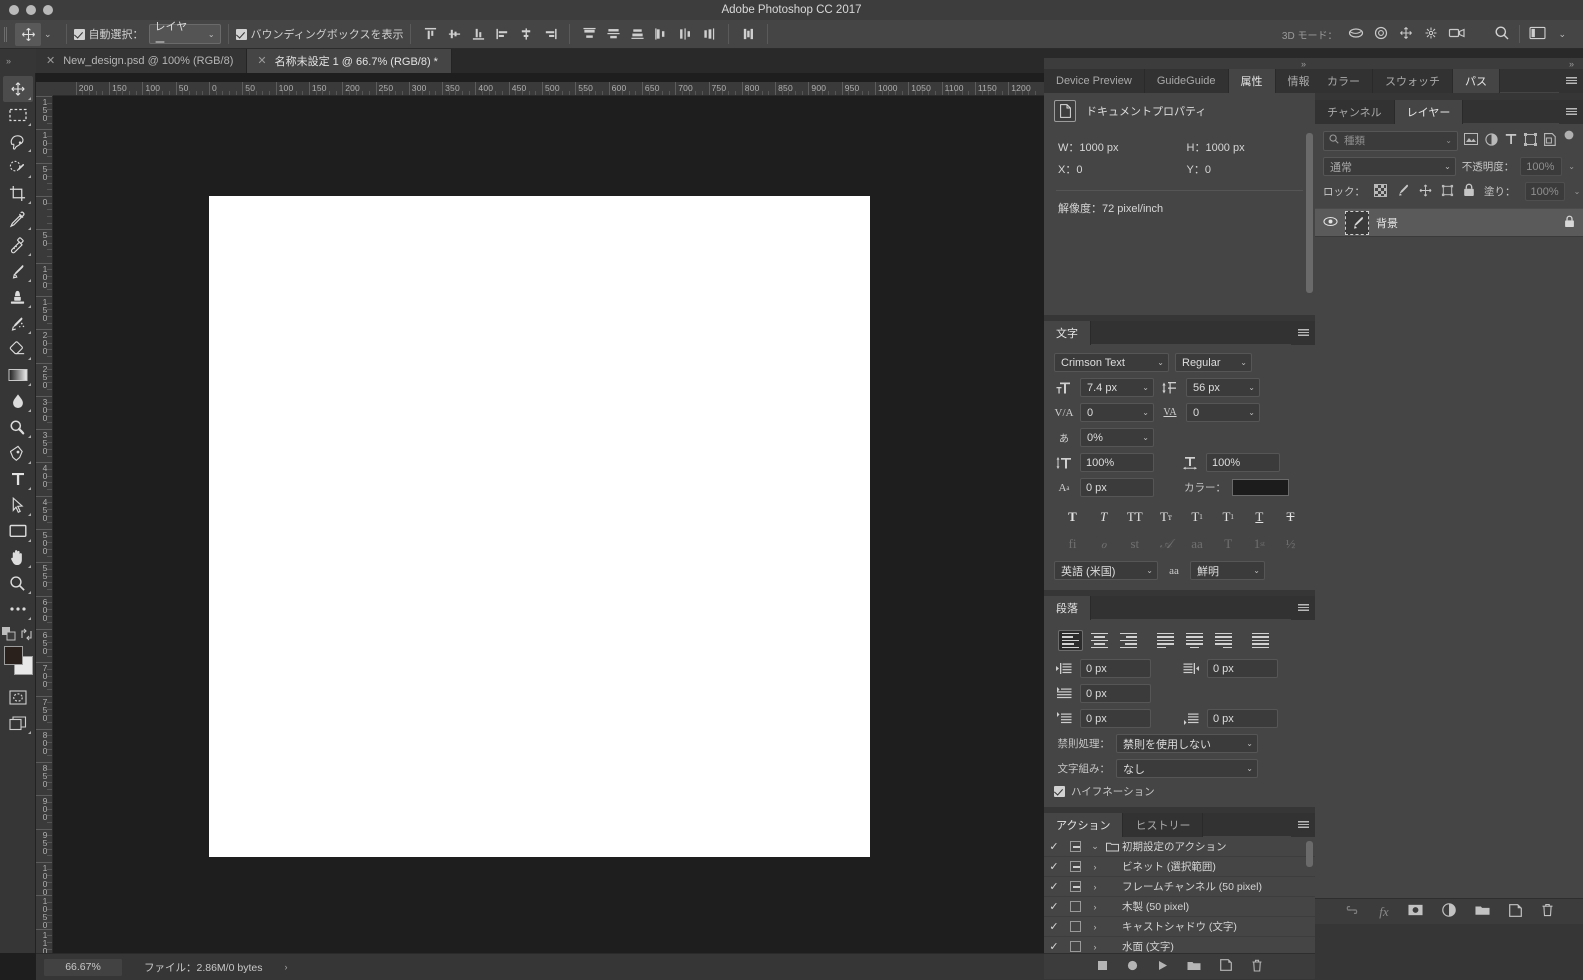 The height and width of the screenshot is (980, 1583). What do you see at coordinates (1448, 911) in the screenshot?
I see `adjustment-layer-icon` at bounding box center [1448, 911].